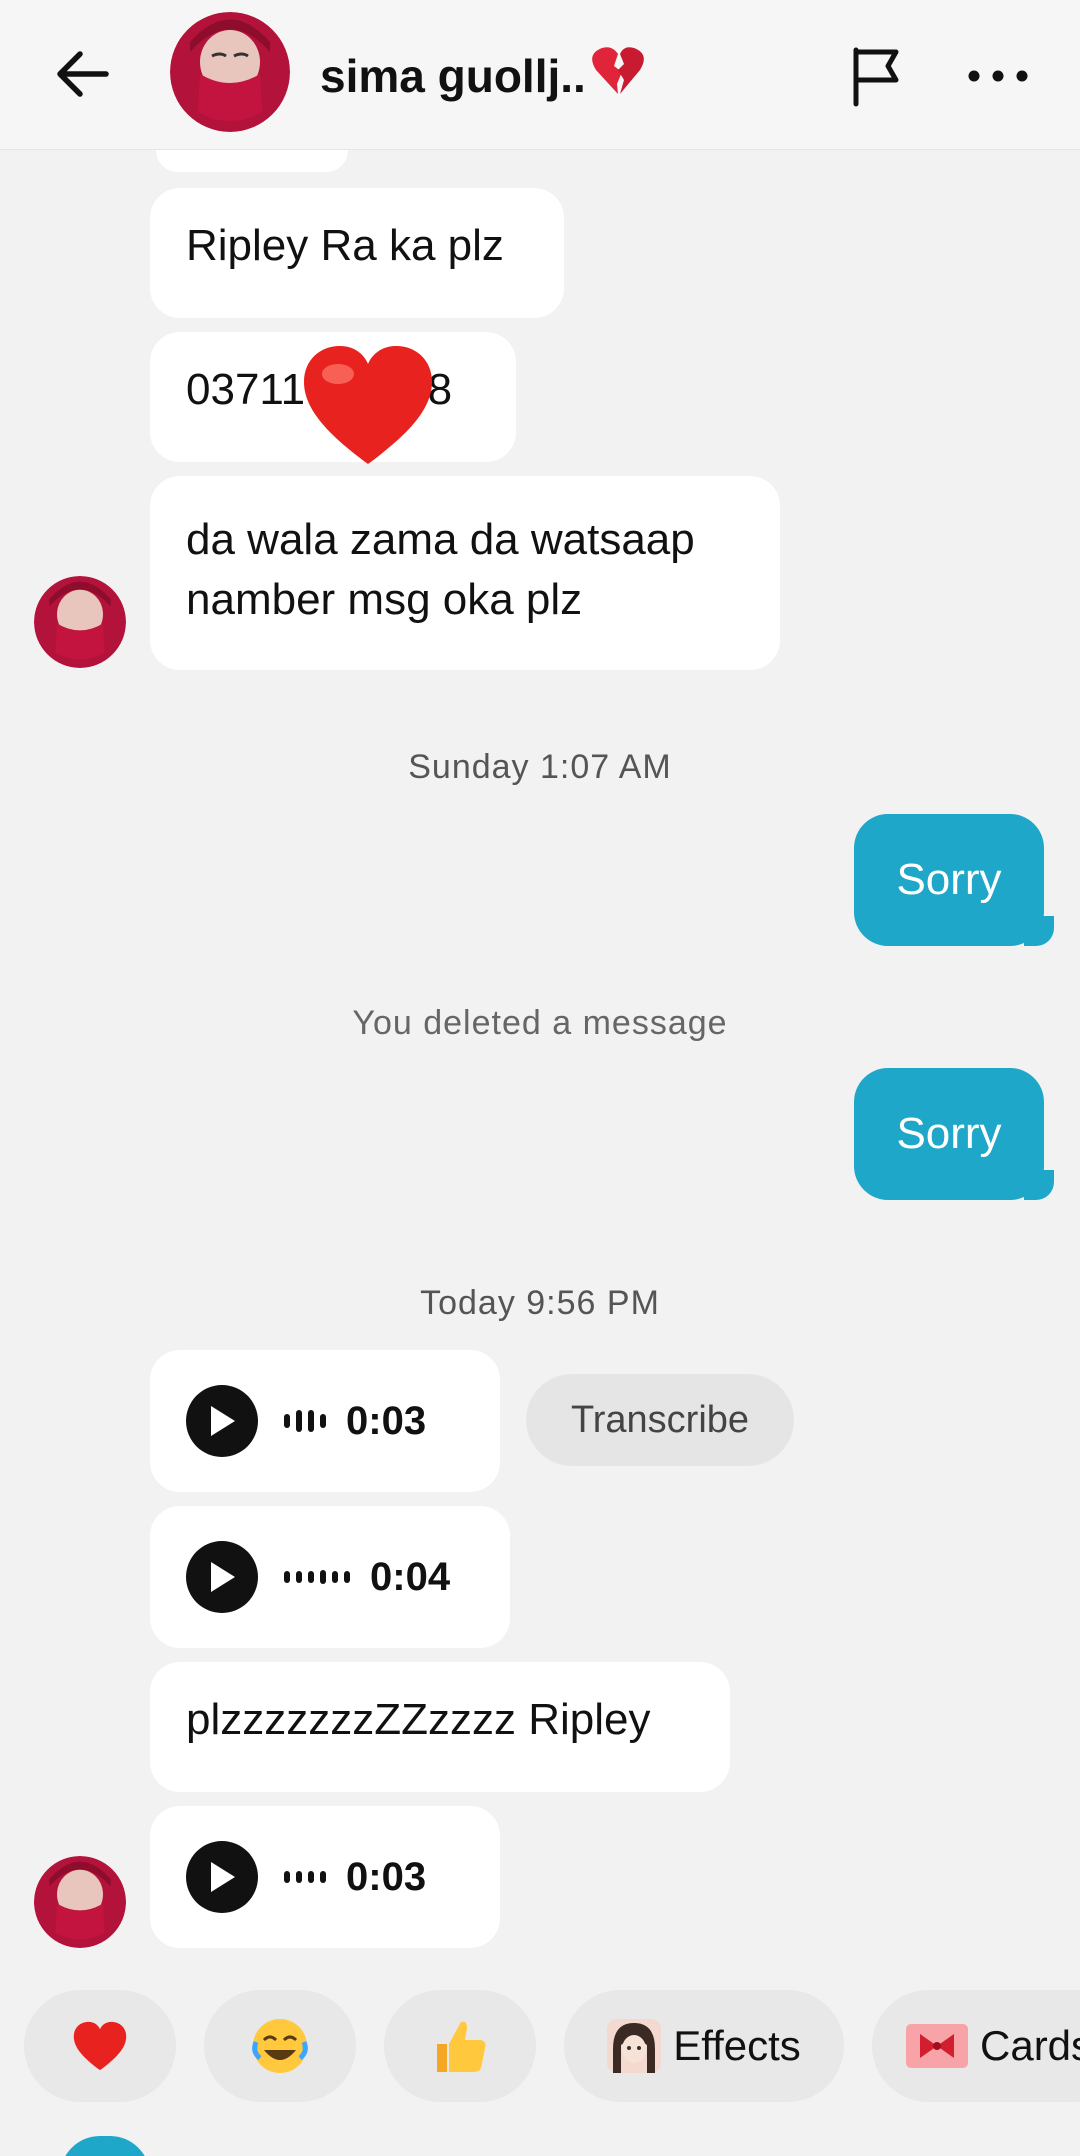 The height and width of the screenshot is (2156, 1080). What do you see at coordinates (660, 1420) in the screenshot?
I see `transcribe-button: Transcribe` at bounding box center [660, 1420].